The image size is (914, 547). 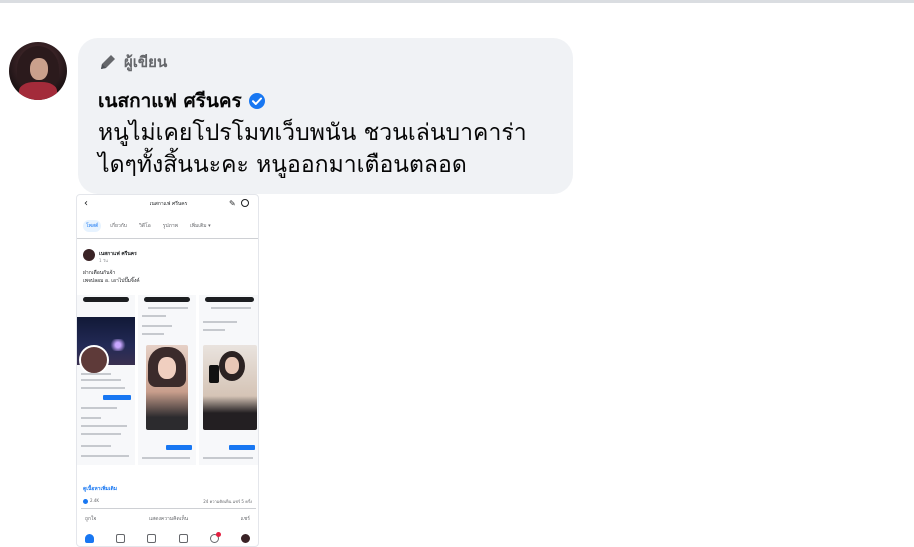 I want to click on comment-action: แสดงความคิดเห็น, so click(x=168, y=519).